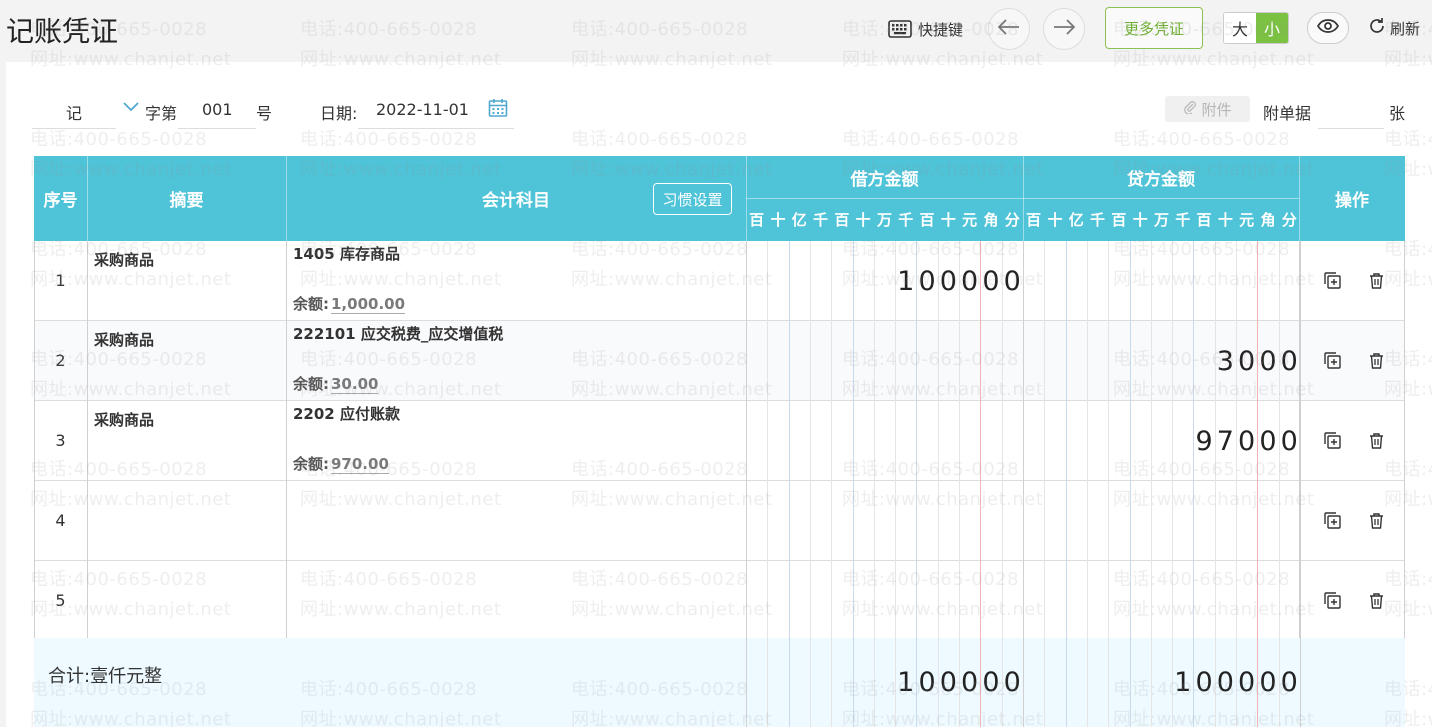  What do you see at coordinates (719, 441) in the screenshot?
I see `table-row: 3 采购商品 2202 应付账款 余额: 970.00 9 7 0 0 0` at bounding box center [719, 441].